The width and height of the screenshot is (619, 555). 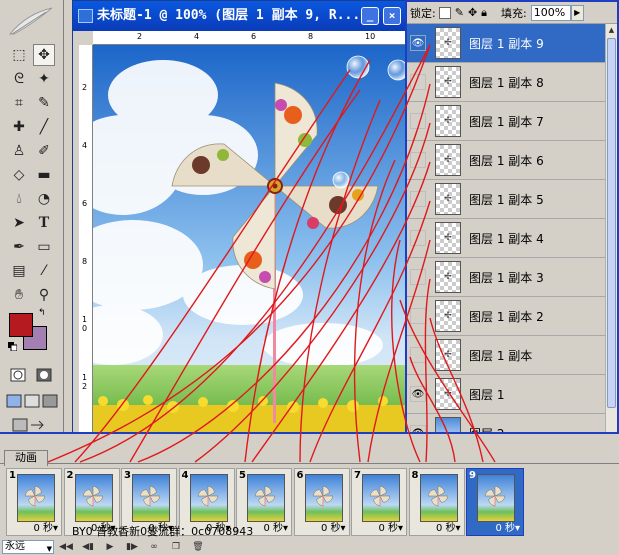 I want to click on layer-row: 👁︎ ✢ 图层 1, so click(x=506, y=394).